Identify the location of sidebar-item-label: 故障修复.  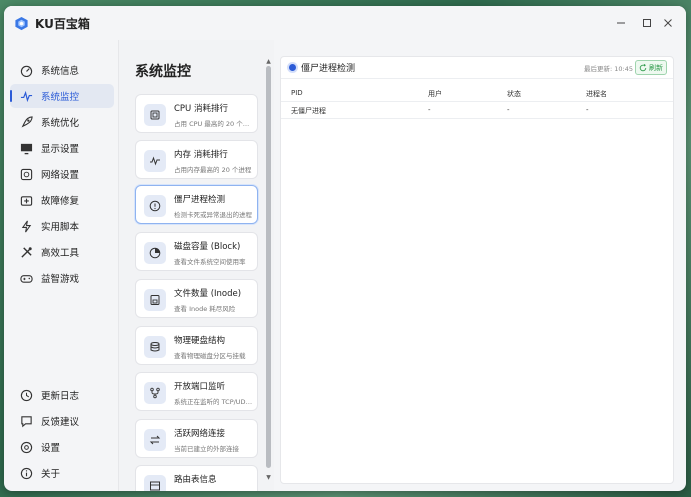
(60, 201).